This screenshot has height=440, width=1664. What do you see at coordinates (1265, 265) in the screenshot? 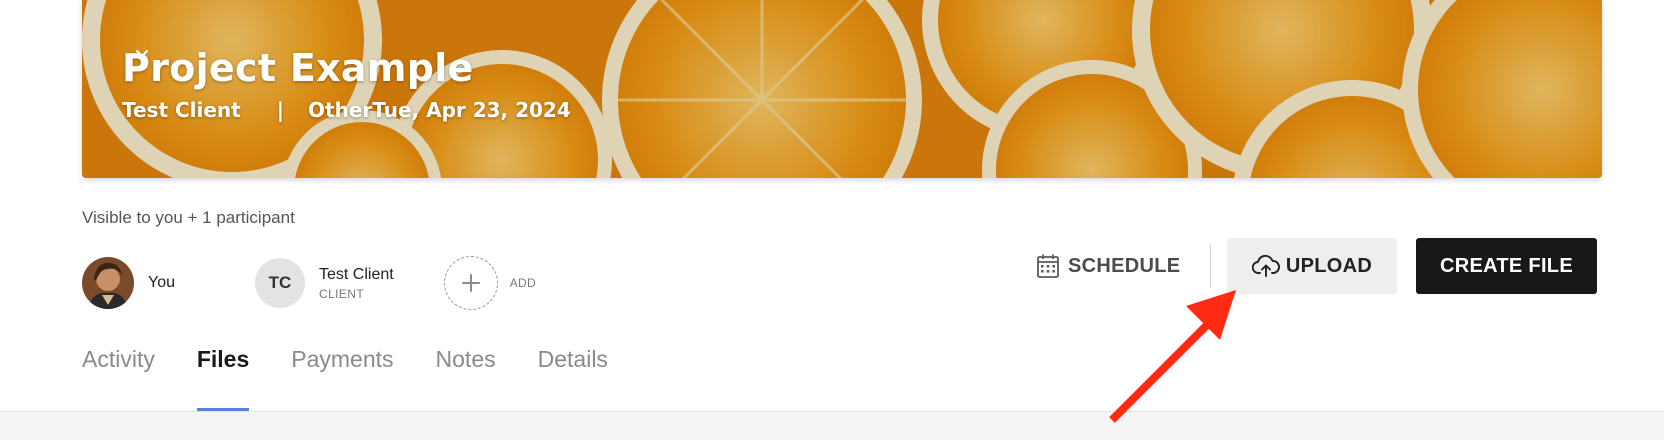
I see `cloud-upload-icon` at bounding box center [1265, 265].